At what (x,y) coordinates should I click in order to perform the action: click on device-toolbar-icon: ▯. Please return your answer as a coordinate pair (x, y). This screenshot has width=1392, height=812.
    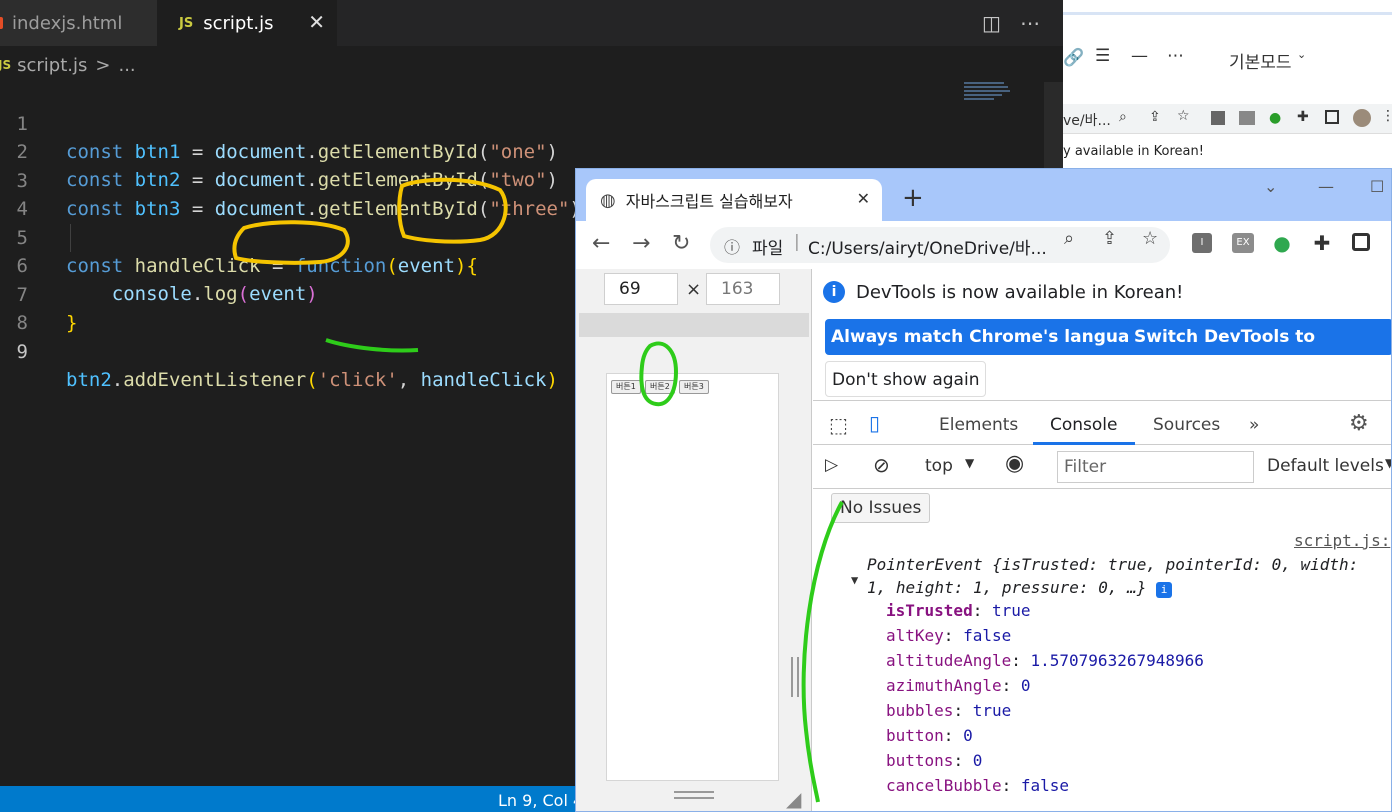
    Looking at the image, I should click on (874, 423).